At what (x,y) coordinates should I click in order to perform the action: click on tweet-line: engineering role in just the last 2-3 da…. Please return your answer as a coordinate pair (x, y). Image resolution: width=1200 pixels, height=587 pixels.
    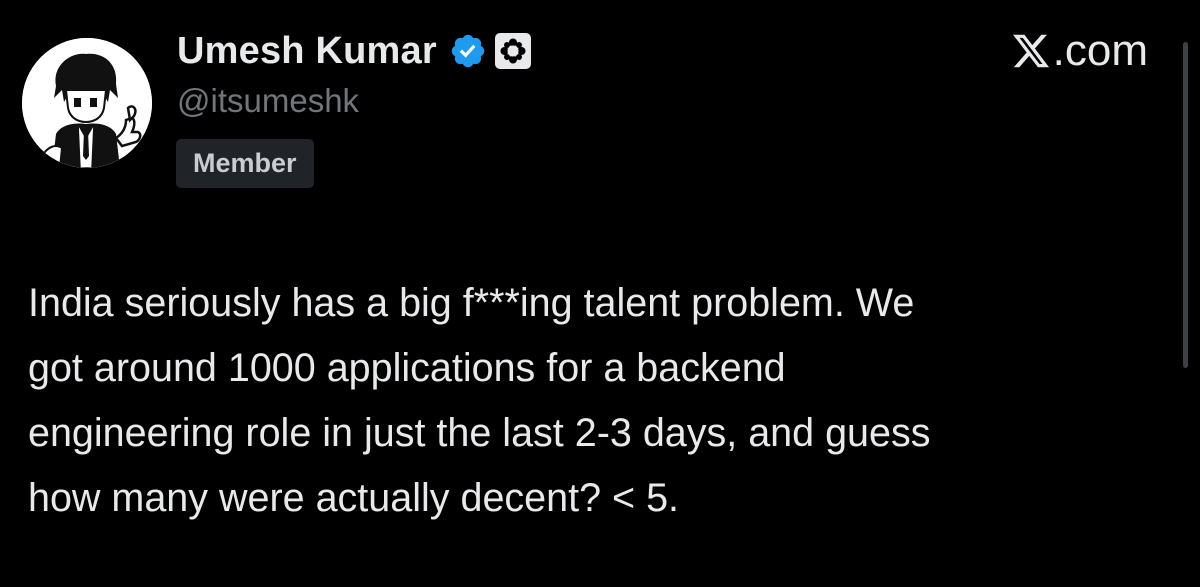
    Looking at the image, I should click on (479, 433).